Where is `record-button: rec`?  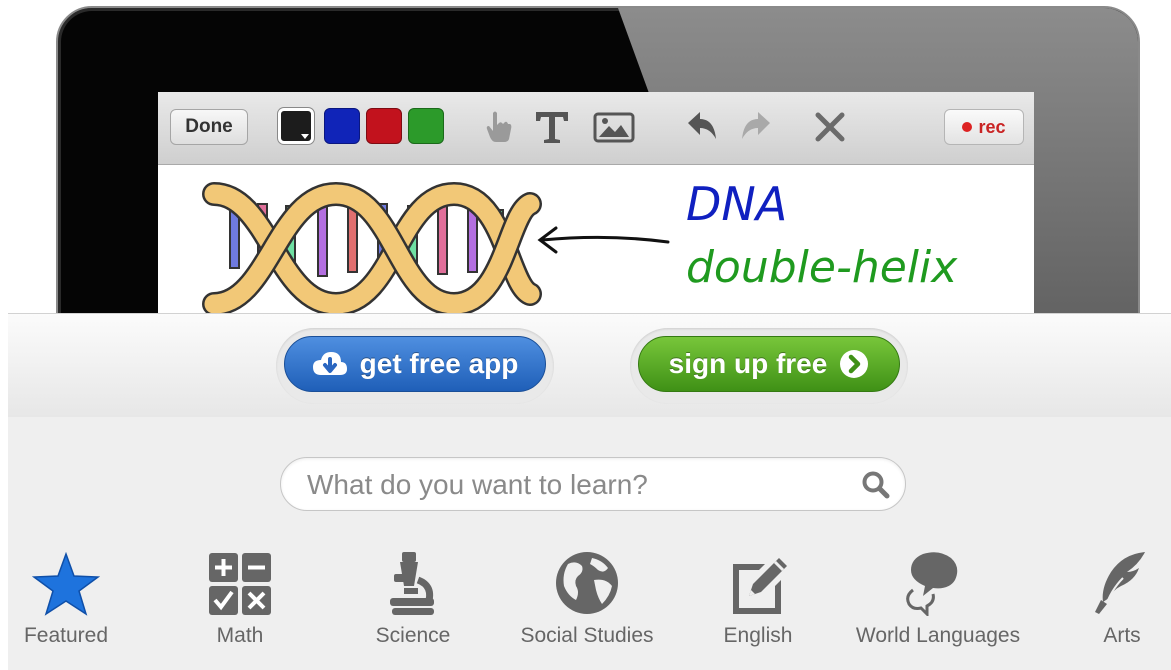 record-button: rec is located at coordinates (984, 127).